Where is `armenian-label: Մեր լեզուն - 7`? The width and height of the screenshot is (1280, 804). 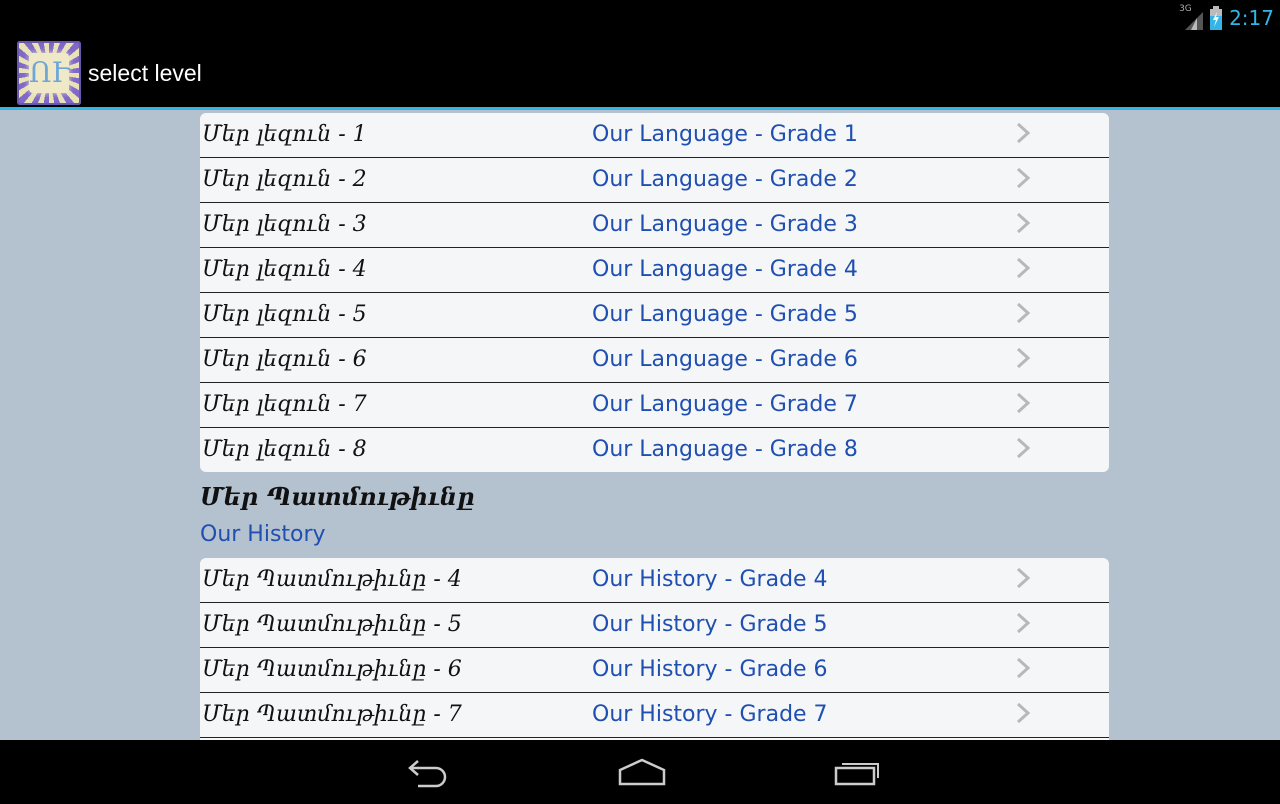
armenian-label: Մեր լեզուն - 7 is located at coordinates (284, 404).